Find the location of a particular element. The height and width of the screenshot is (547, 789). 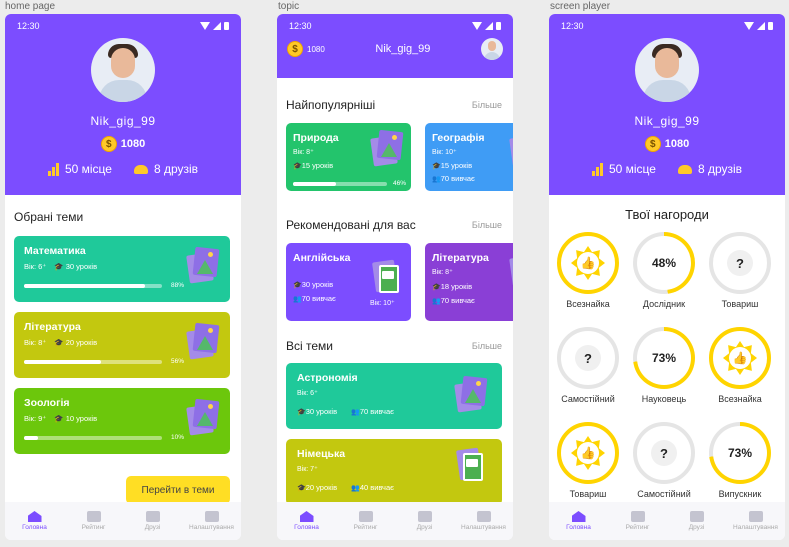

signal-icon is located at coordinates (489, 26).